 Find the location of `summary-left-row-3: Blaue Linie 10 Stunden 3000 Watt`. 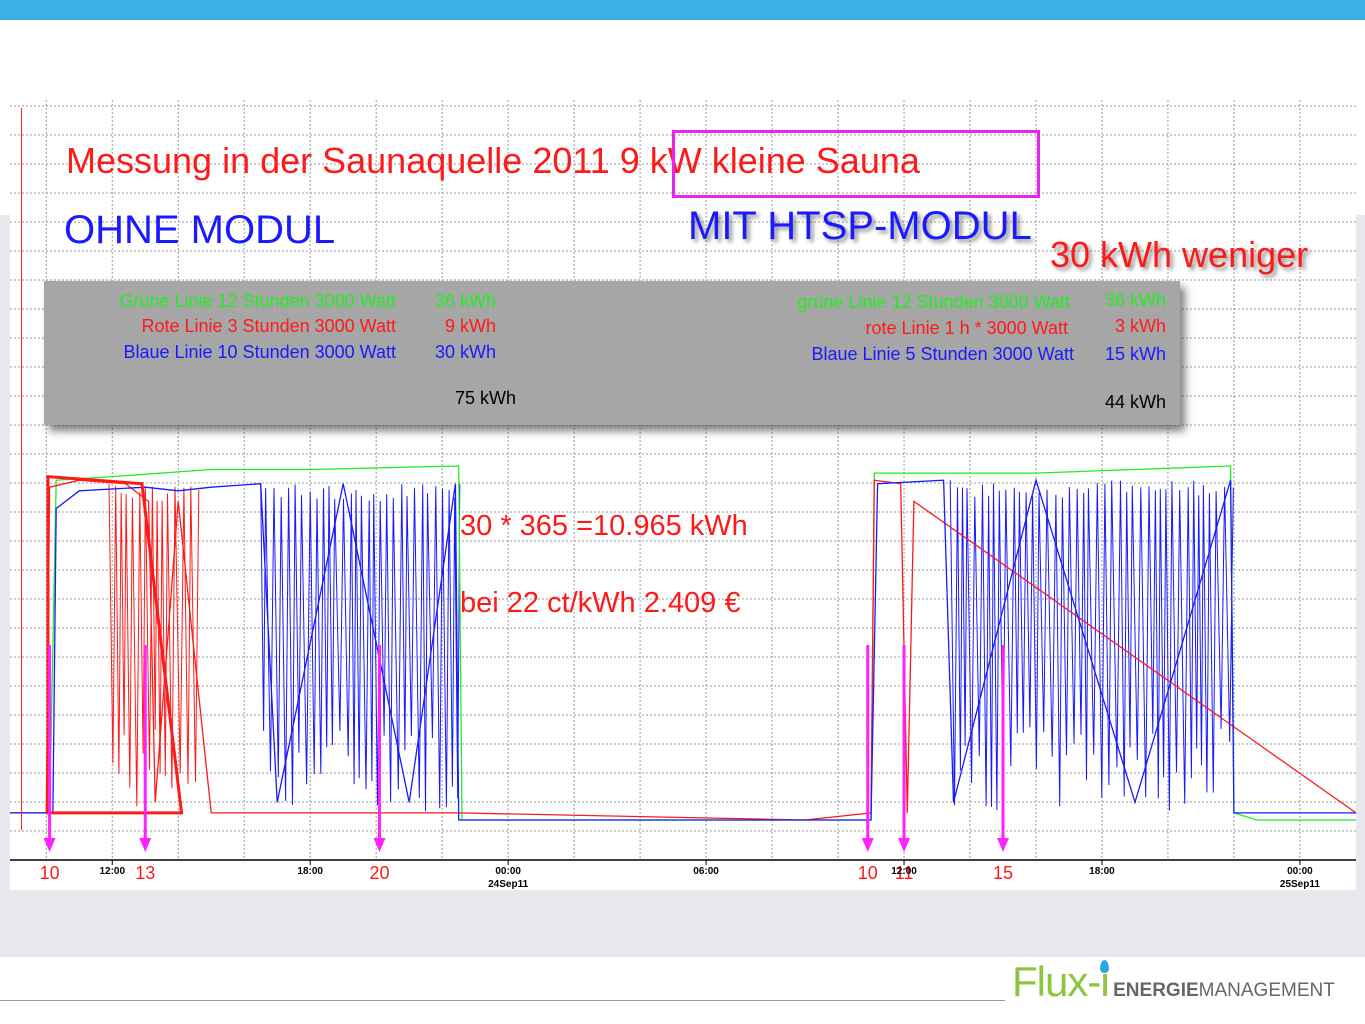

summary-left-row-3: Blaue Linie 10 Stunden 3000 Watt is located at coordinates (259, 352).